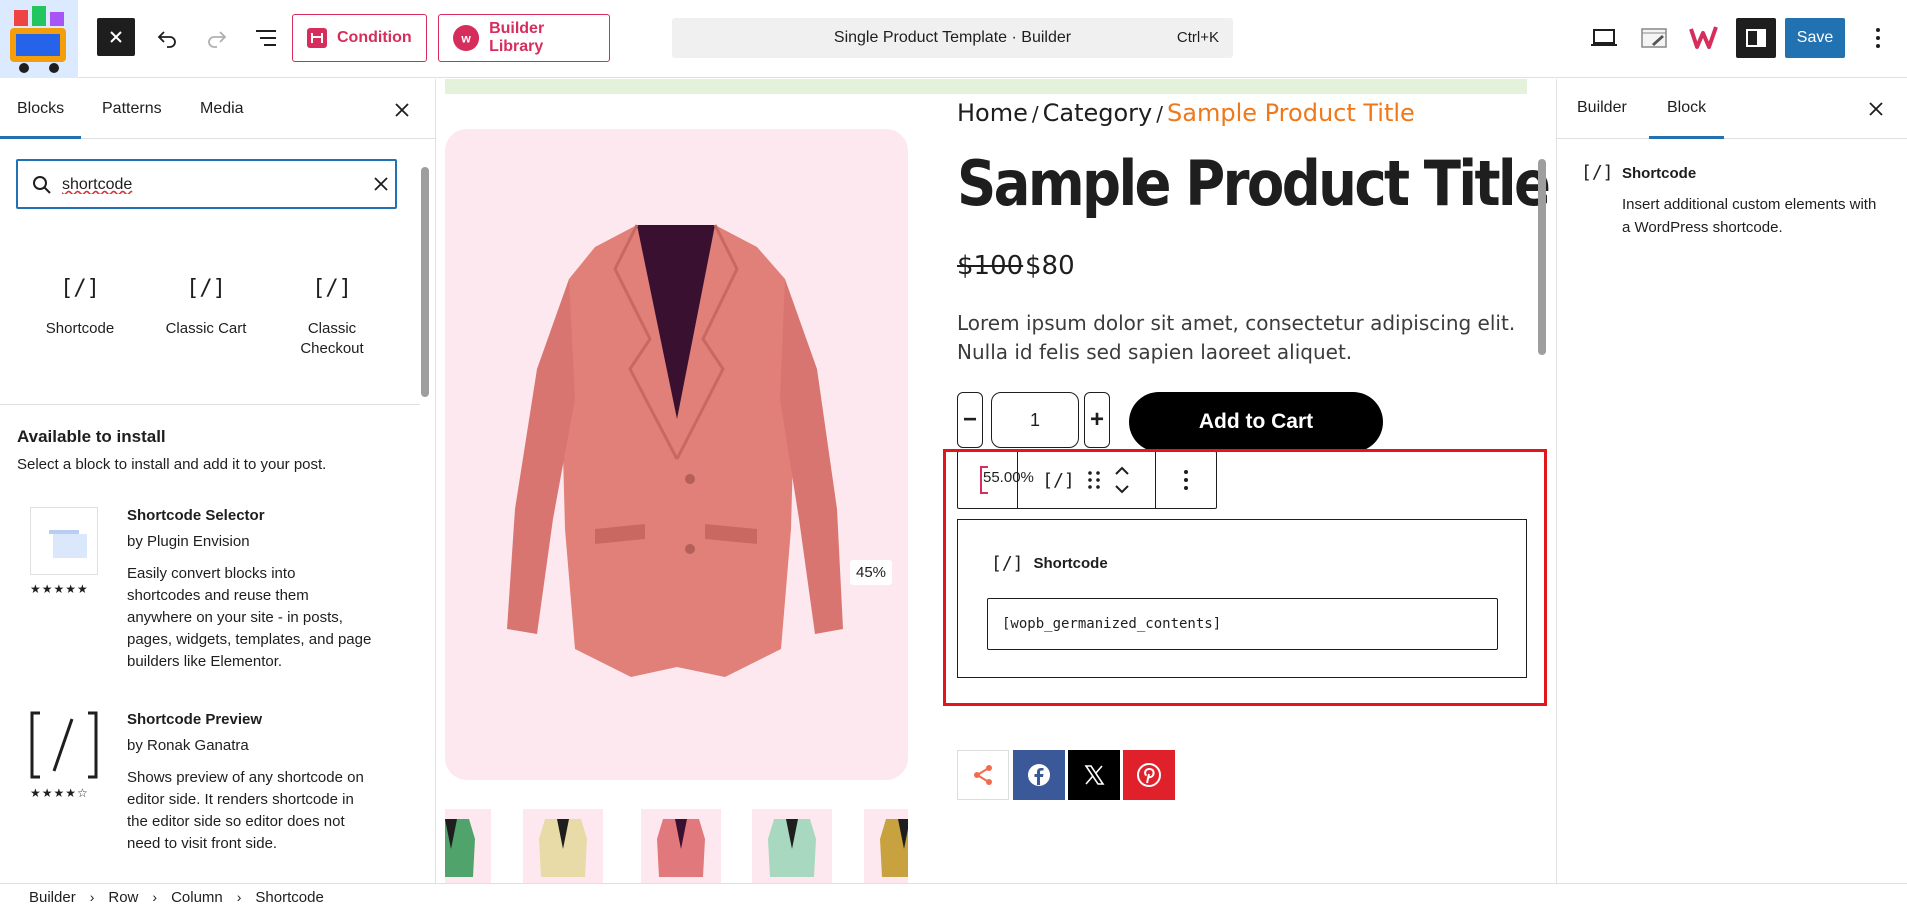  Describe the element at coordinates (517, 37) in the screenshot. I see `builder-library-label: Builder Library` at that location.